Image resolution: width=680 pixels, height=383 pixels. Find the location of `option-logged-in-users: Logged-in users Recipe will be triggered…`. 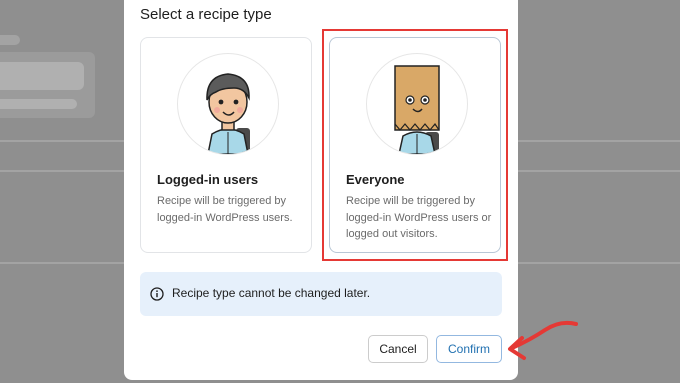

option-logged-in-users: Logged-in users Recipe will be triggered… is located at coordinates (226, 145).